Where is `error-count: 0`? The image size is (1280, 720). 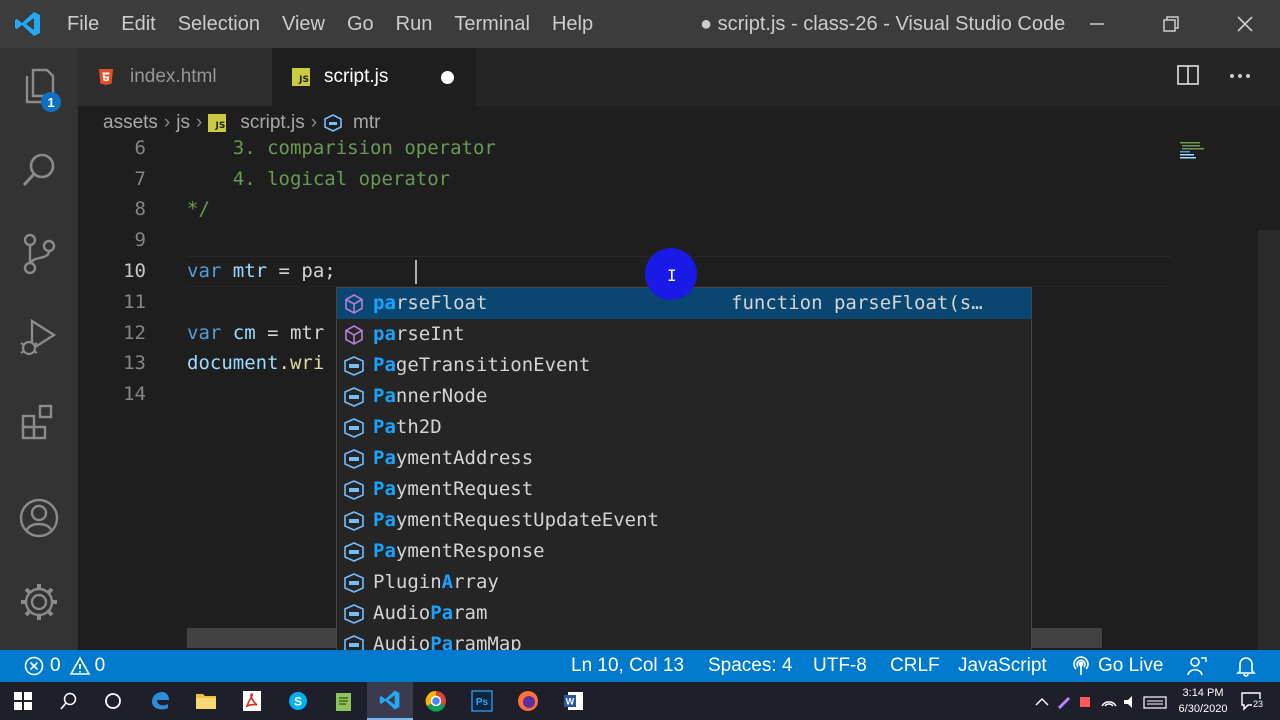 error-count: 0 is located at coordinates (55, 665).